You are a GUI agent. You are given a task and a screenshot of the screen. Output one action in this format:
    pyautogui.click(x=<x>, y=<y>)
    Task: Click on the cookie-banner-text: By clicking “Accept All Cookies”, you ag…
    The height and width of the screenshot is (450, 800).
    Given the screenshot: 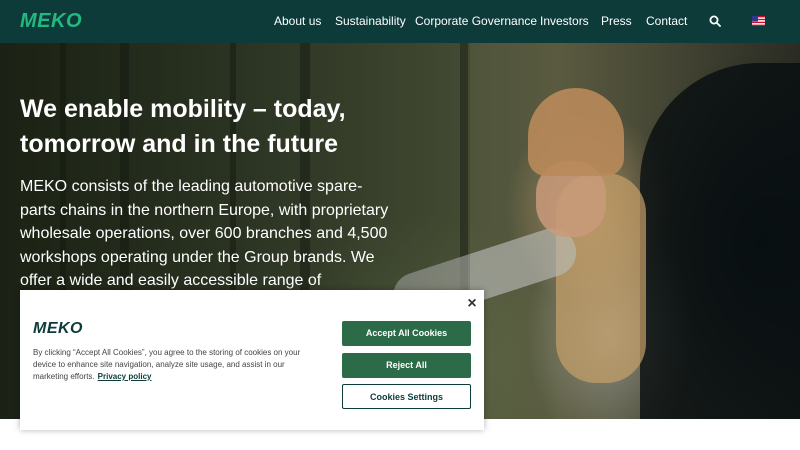 What is the action you would take?
    pyautogui.click(x=175, y=365)
    